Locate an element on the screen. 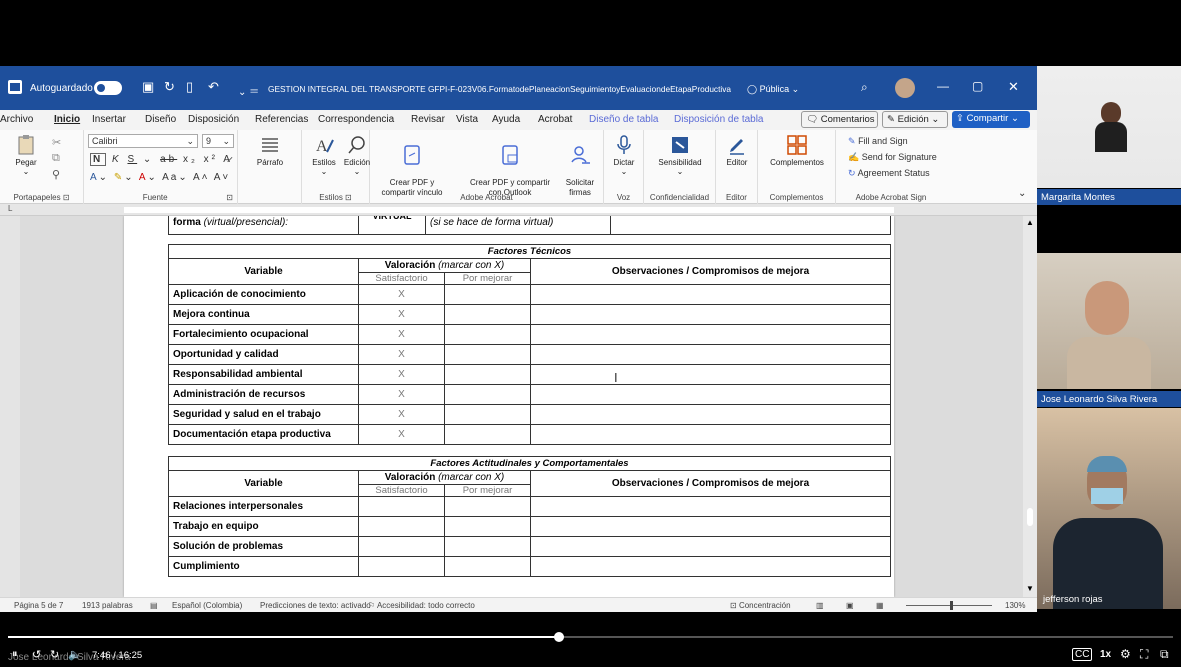  create-pdf-link-button: Crear PDF y compartir vínculo is located at coordinates (412, 166).